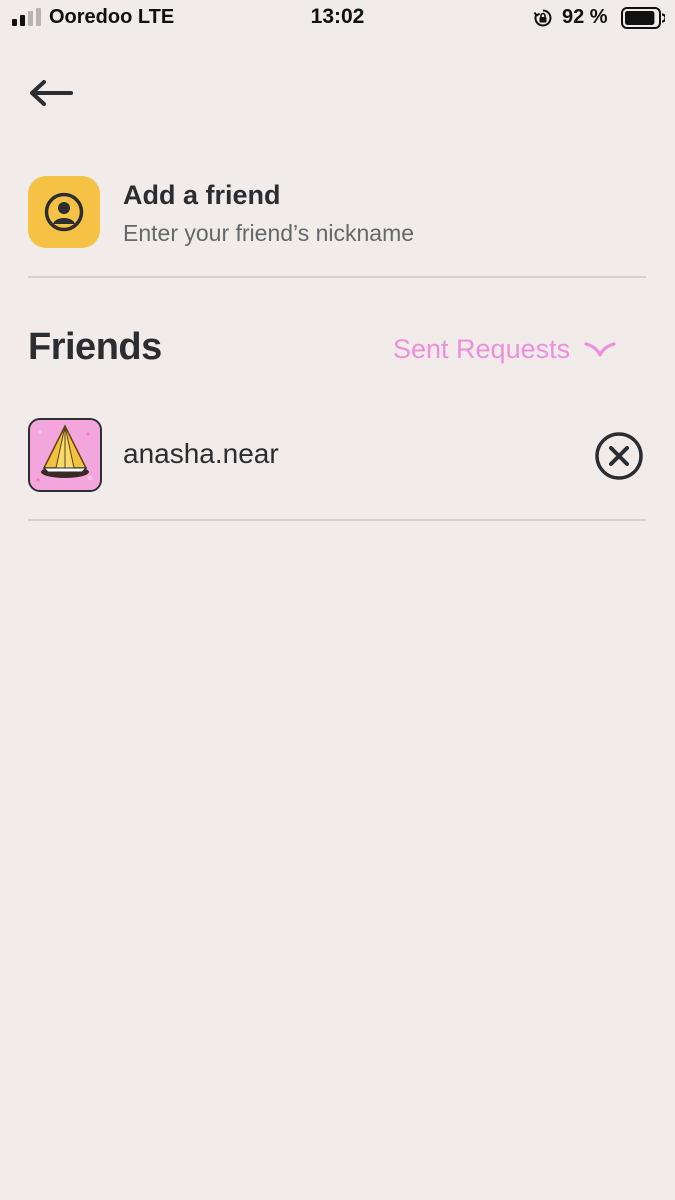 The height and width of the screenshot is (1200, 675). Describe the element at coordinates (600, 349) in the screenshot. I see `chevron-down-icon` at that location.